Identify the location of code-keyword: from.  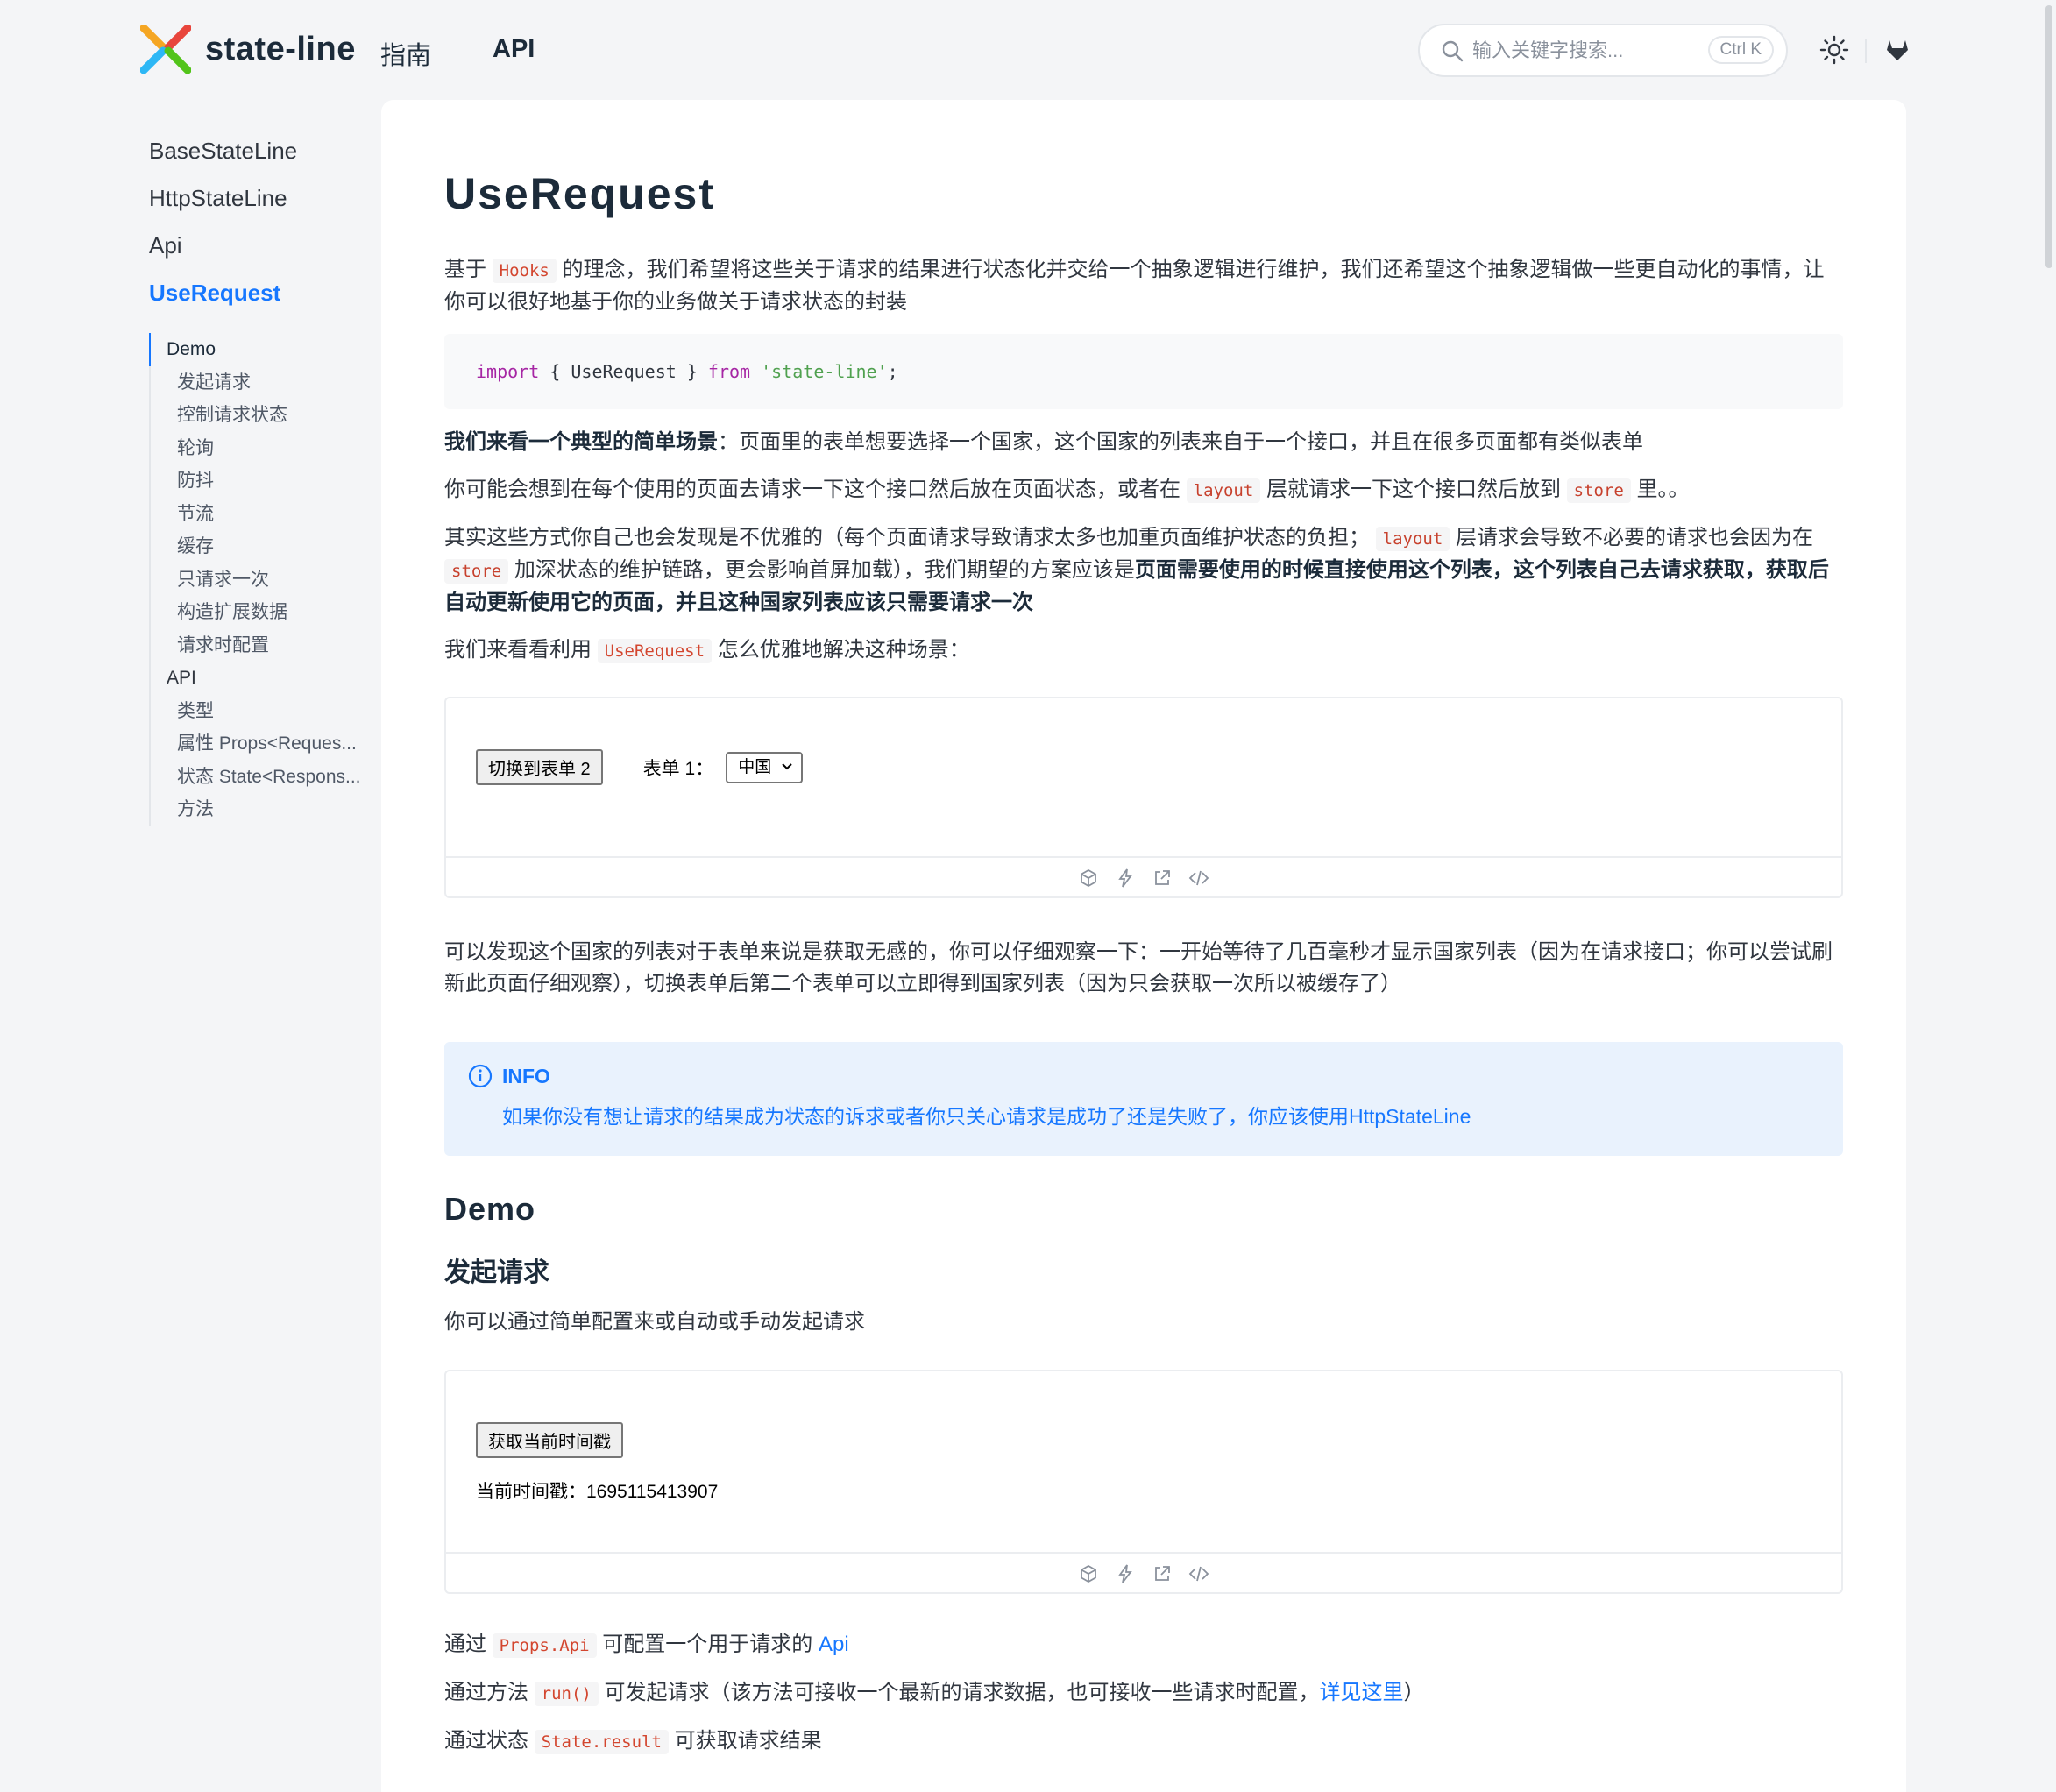
(729, 371).